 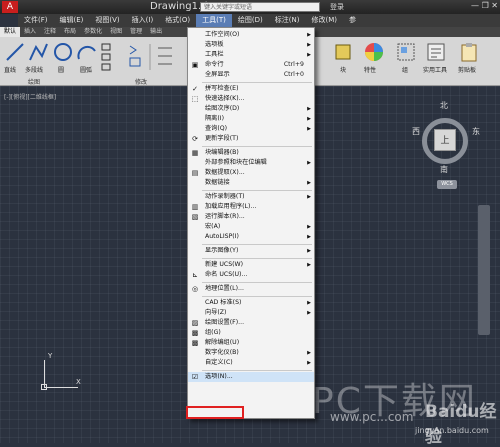 I want to click on menu-item-label: 命令行, so click(x=214, y=64).